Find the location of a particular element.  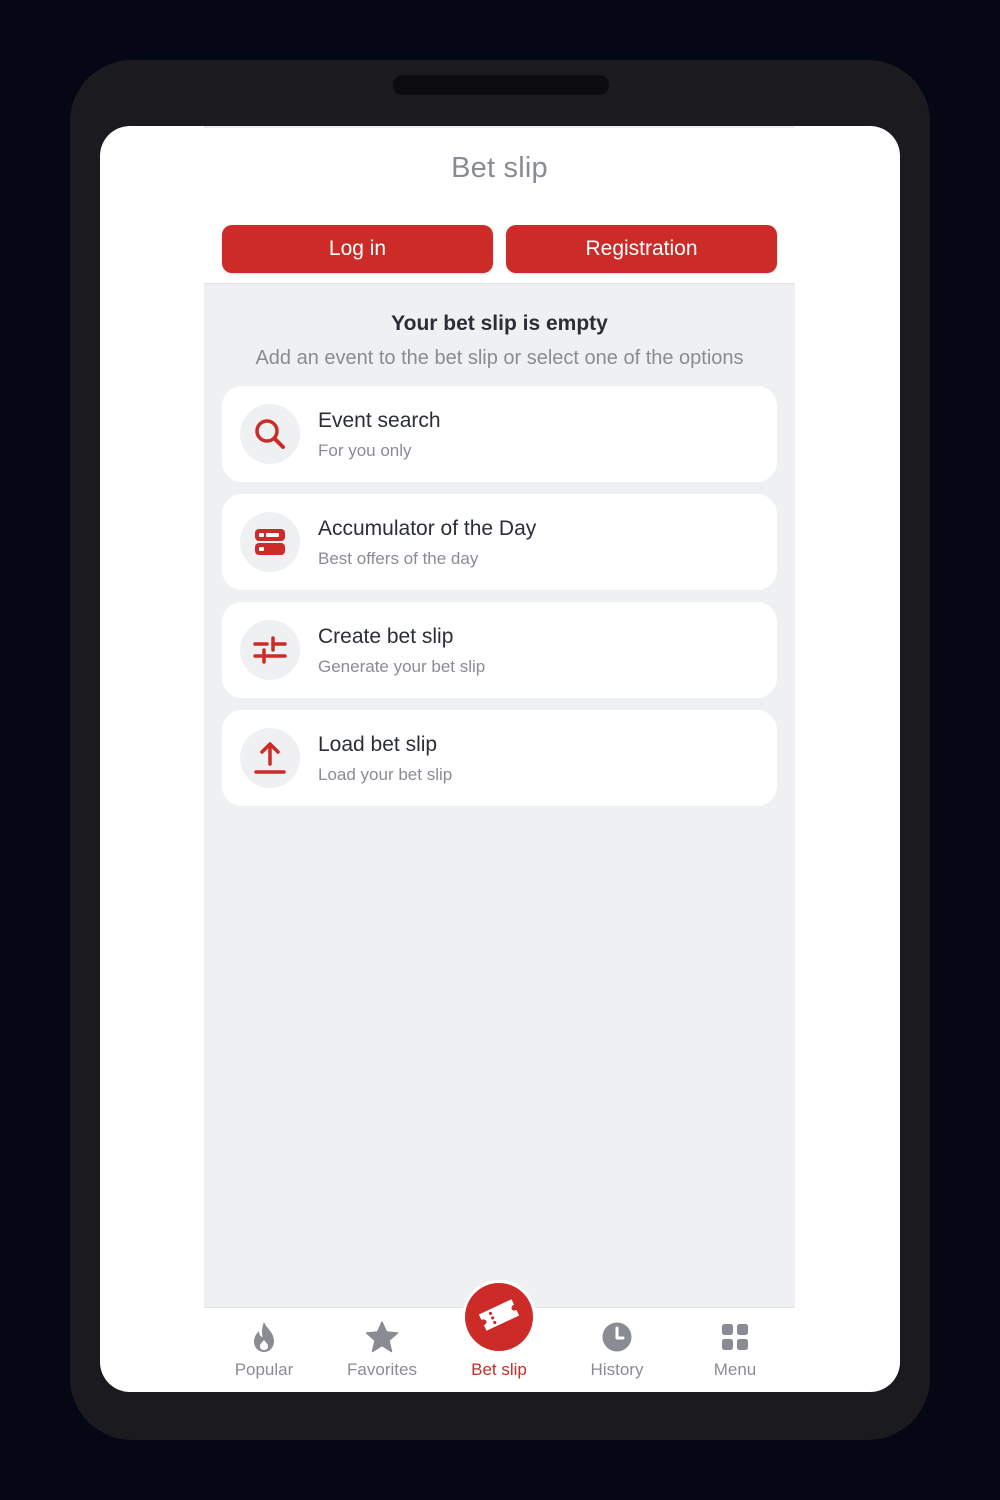

search-icon is located at coordinates (270, 434).